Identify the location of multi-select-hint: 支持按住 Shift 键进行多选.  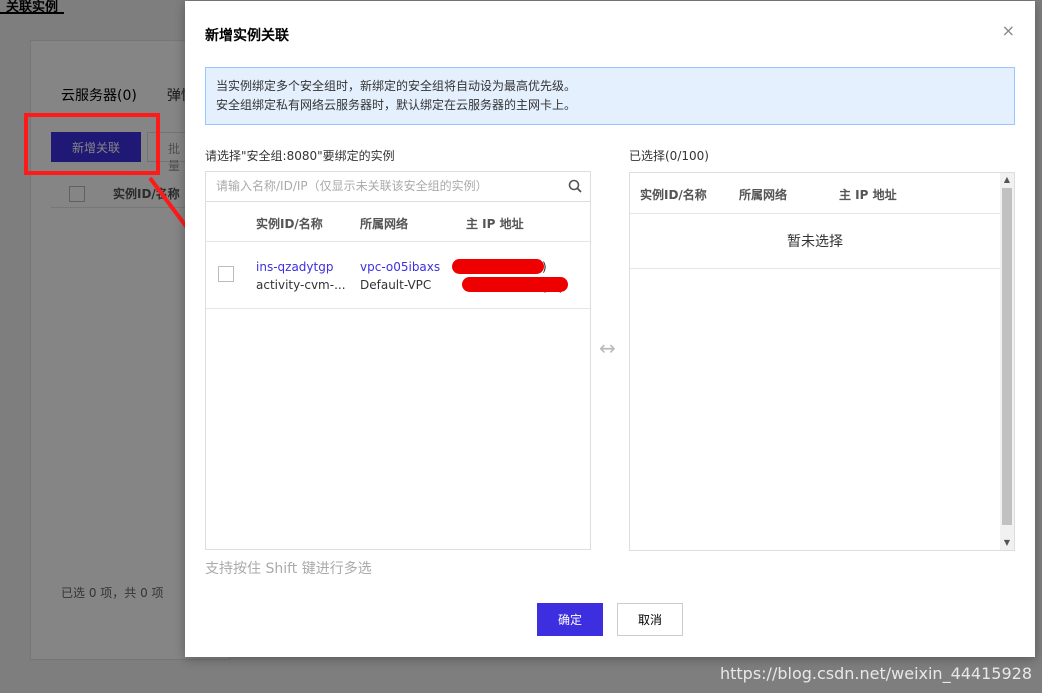
(288, 569).